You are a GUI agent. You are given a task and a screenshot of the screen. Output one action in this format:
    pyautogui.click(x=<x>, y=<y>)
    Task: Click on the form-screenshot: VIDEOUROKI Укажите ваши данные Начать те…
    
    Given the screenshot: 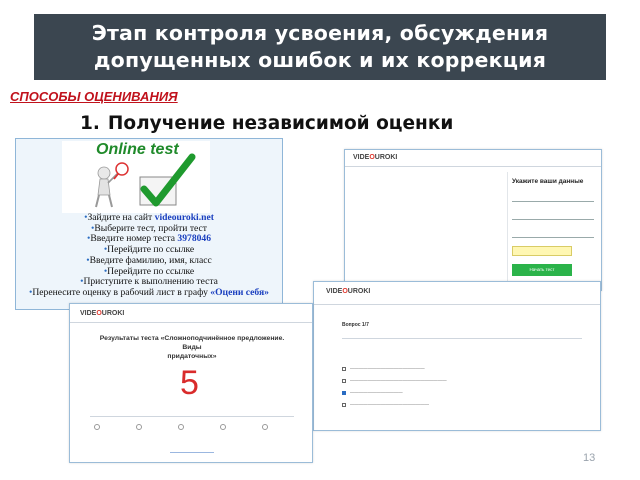 What is the action you would take?
    pyautogui.click(x=473, y=220)
    